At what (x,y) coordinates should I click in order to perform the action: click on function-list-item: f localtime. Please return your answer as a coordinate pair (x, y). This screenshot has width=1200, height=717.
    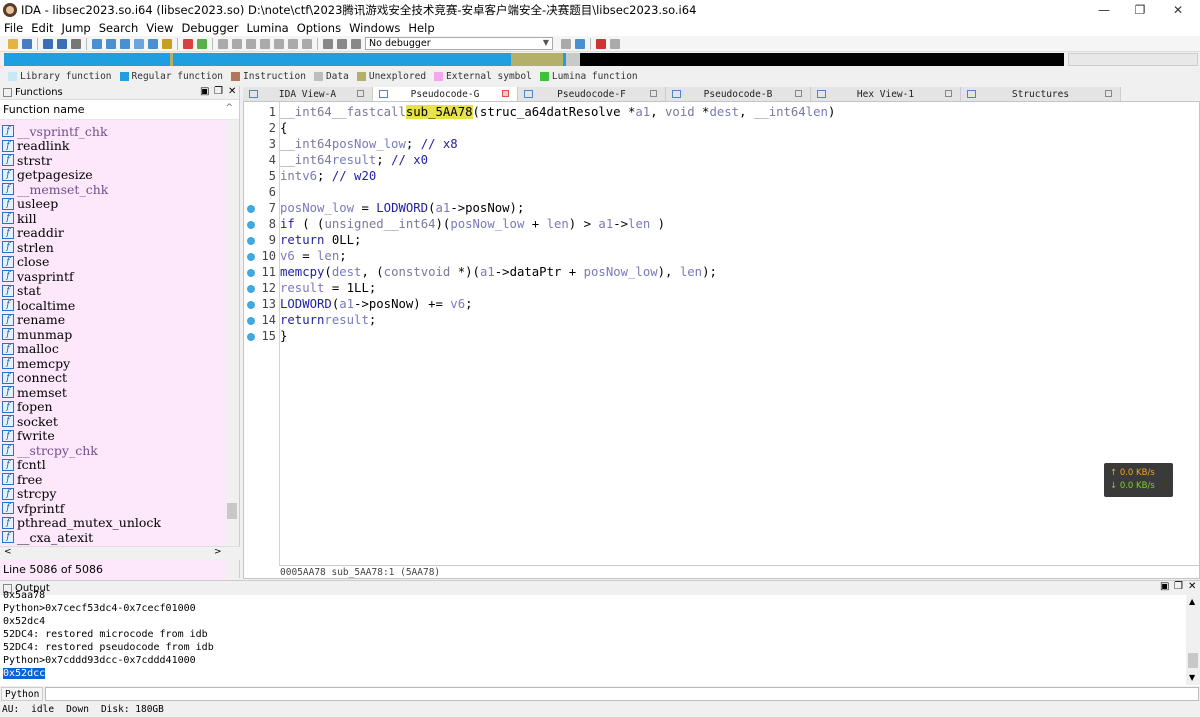
    Looking at the image, I should click on (112, 305).